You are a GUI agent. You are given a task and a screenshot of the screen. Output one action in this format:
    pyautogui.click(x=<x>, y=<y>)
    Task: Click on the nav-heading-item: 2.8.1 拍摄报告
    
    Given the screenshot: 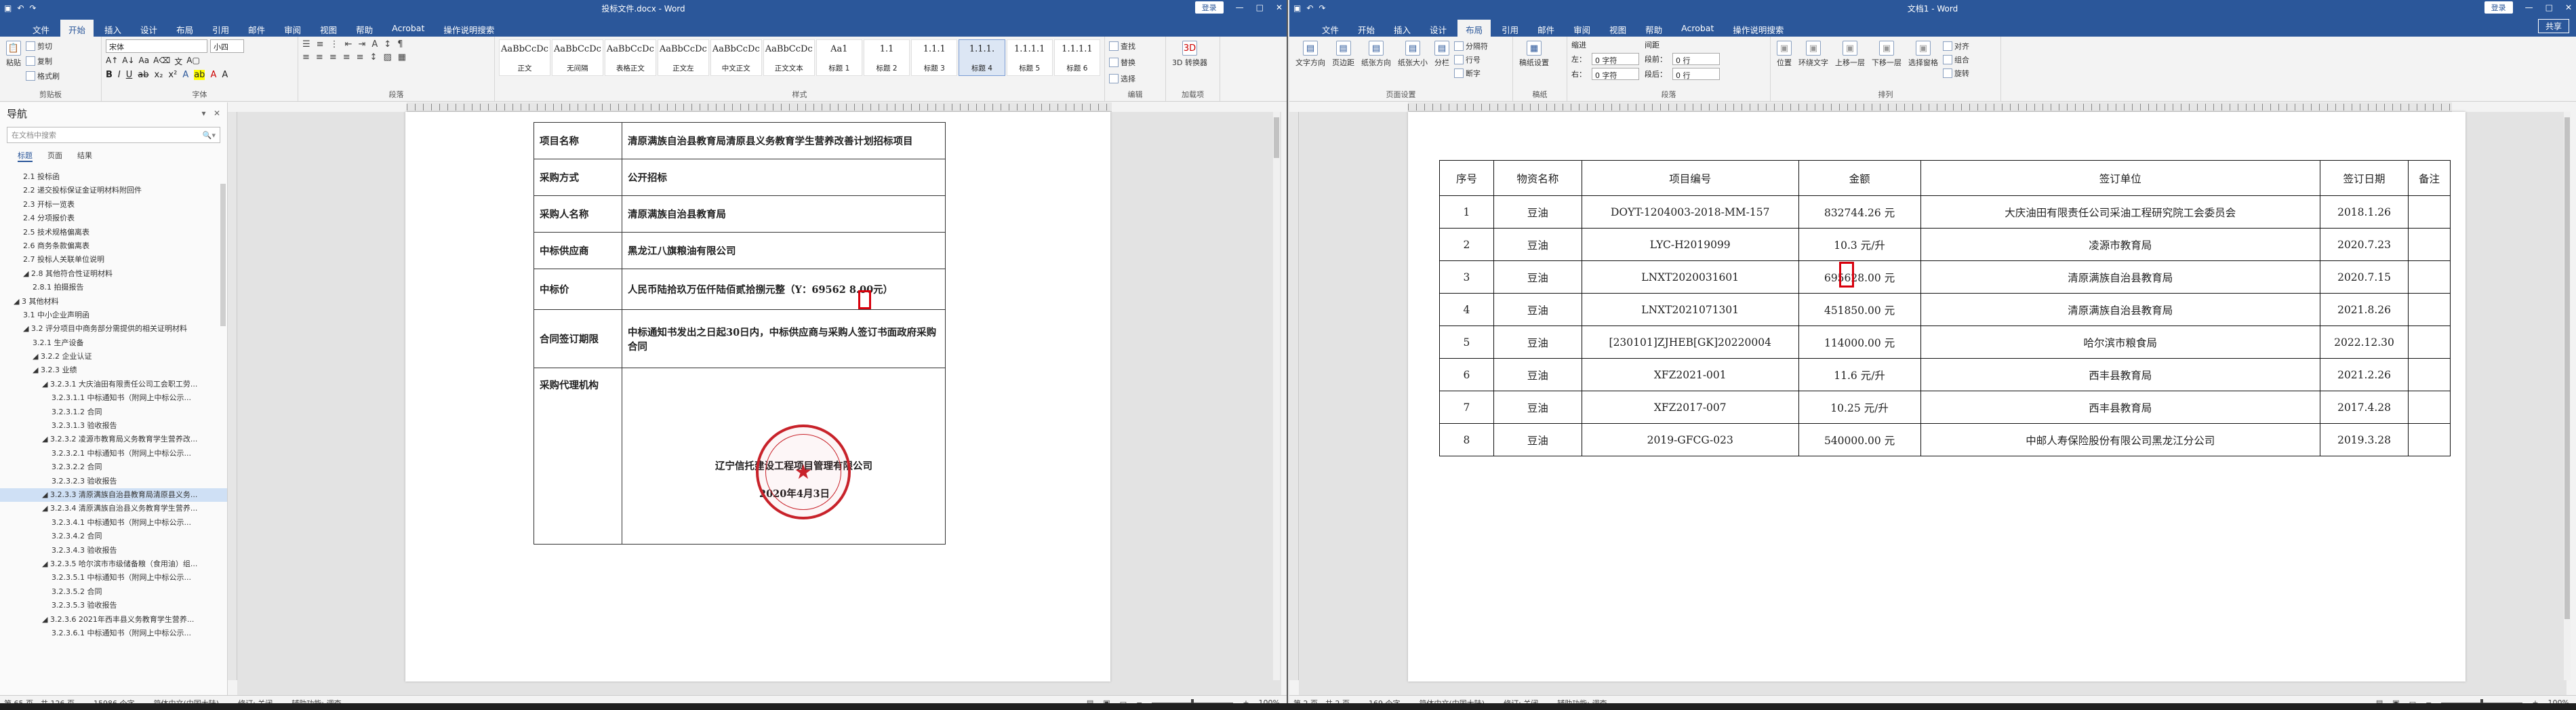 What is the action you would take?
    pyautogui.click(x=113, y=287)
    